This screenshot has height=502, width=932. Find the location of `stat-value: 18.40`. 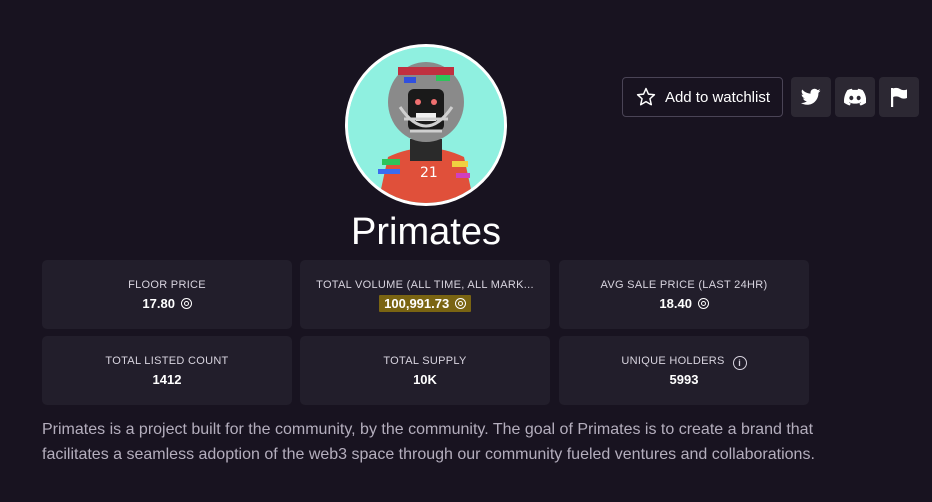

stat-value: 18.40 is located at coordinates (684, 303).